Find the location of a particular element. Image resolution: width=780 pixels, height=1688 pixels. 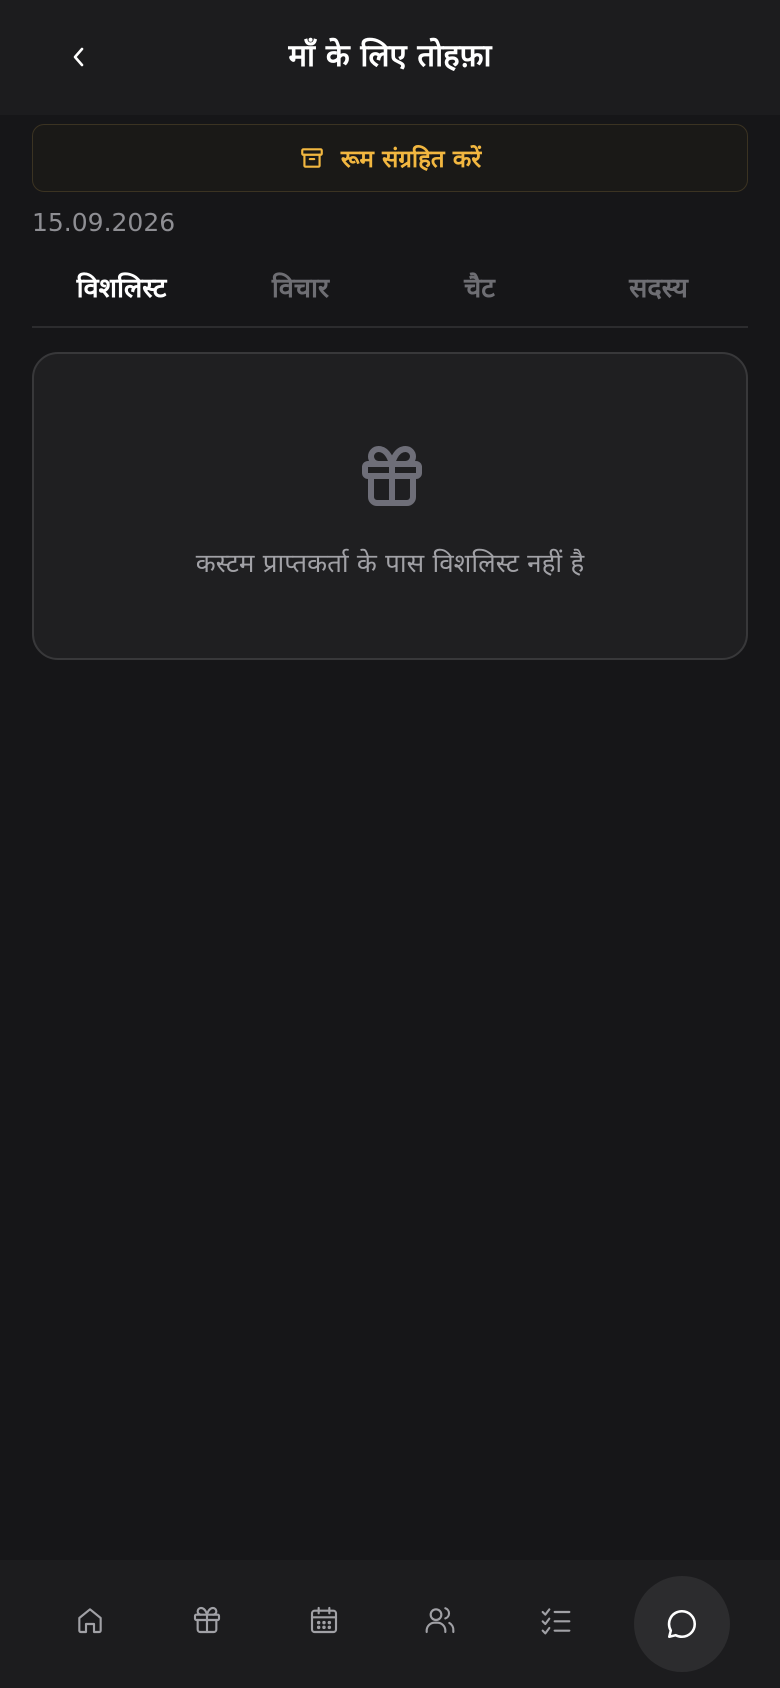

tab-bar: विशलिस्ट विचार चैट सदस्य is located at coordinates (390, 290).